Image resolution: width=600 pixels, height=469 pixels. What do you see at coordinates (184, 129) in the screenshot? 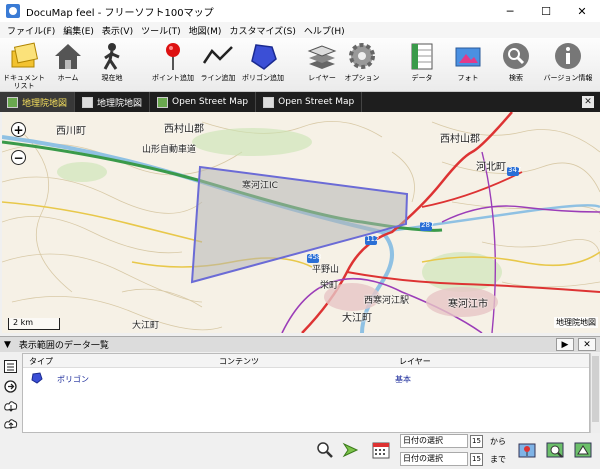
I see `map-label: 西村山郡` at bounding box center [184, 129].